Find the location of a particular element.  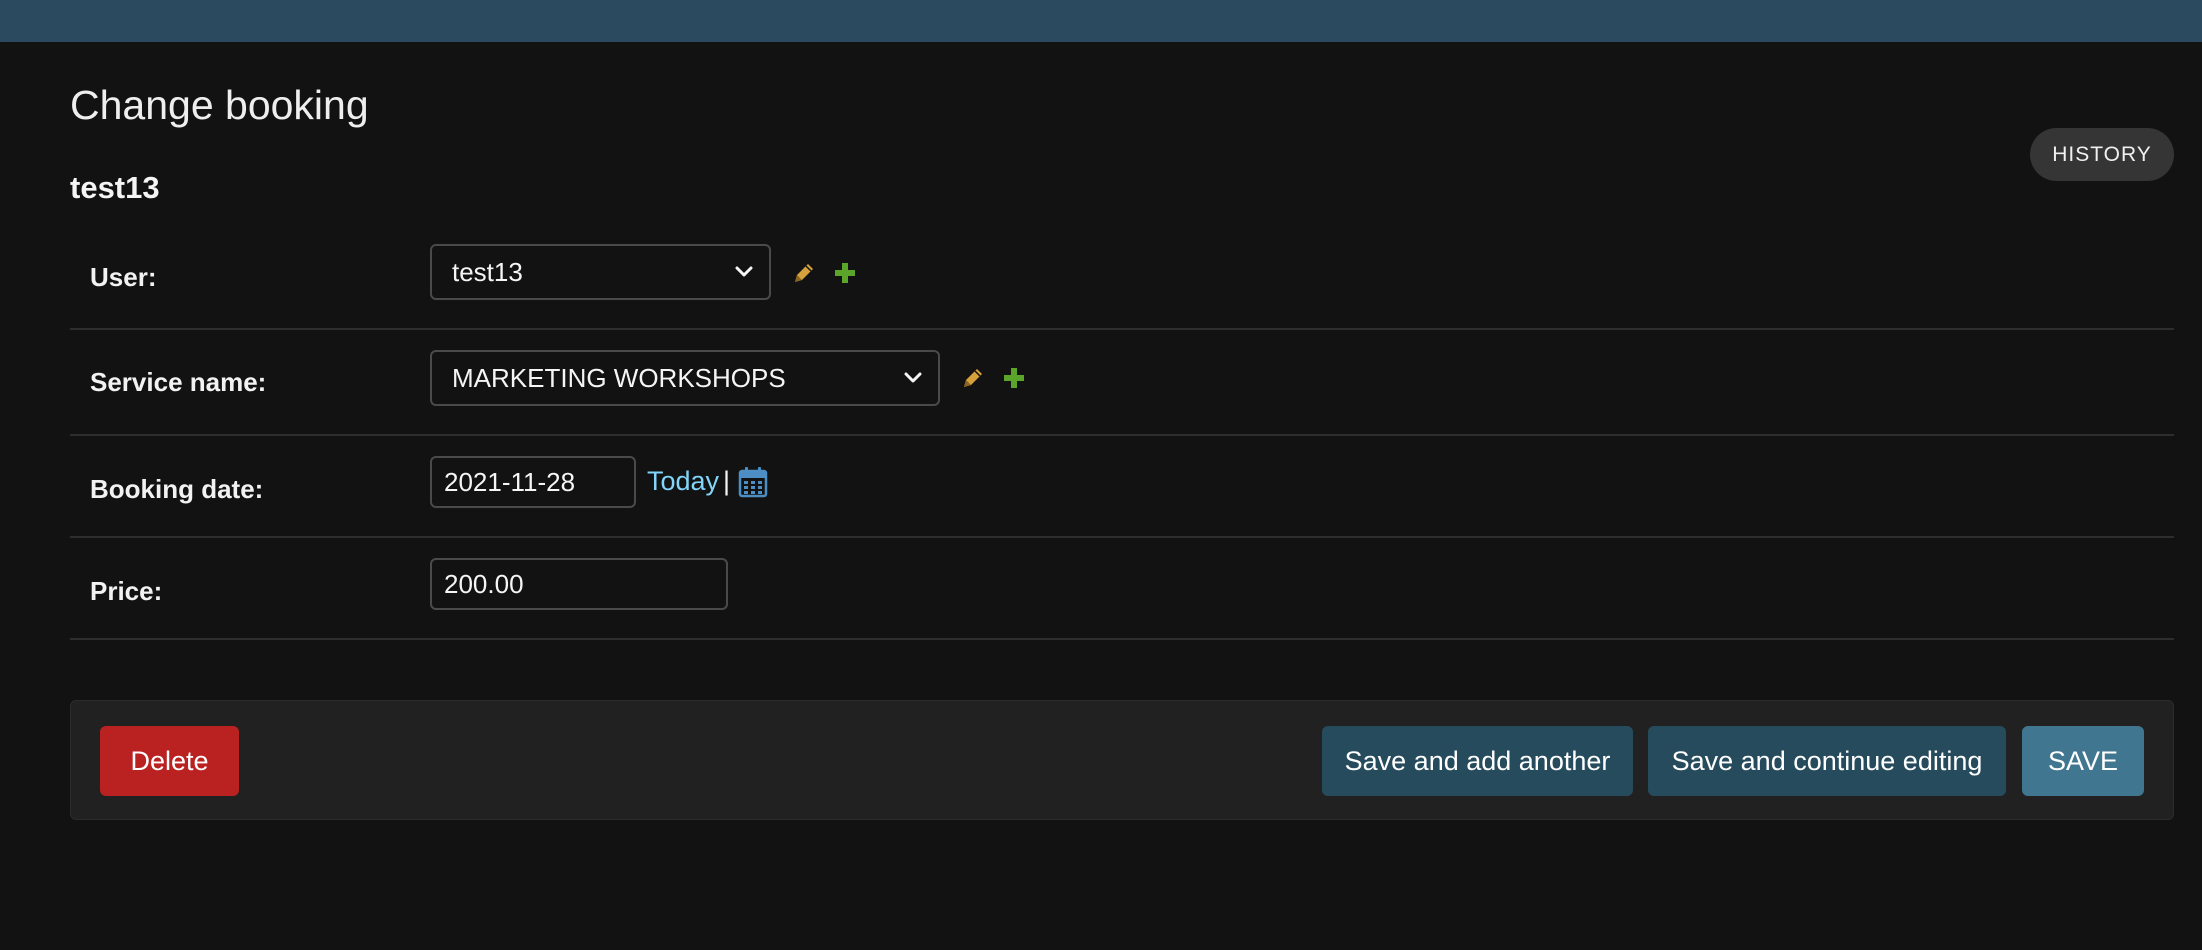

form-row-booking-date: Booking date: 2021-11-28 Today | is located at coordinates (1122, 487).